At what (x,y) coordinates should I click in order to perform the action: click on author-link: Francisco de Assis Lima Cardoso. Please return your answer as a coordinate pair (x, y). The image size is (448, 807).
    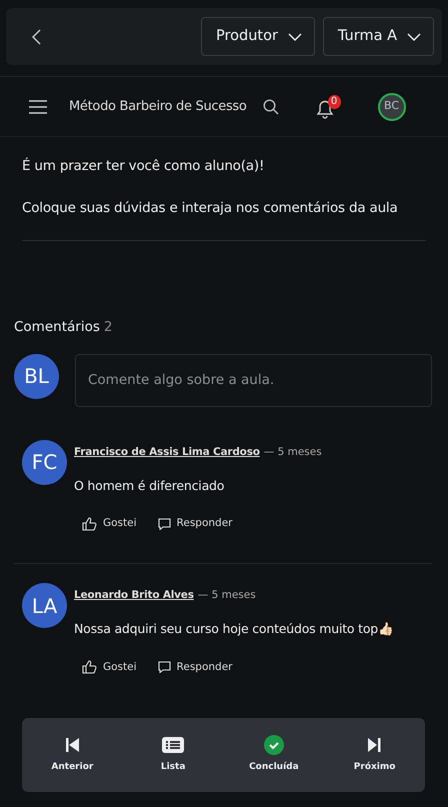
    Looking at the image, I should click on (167, 452).